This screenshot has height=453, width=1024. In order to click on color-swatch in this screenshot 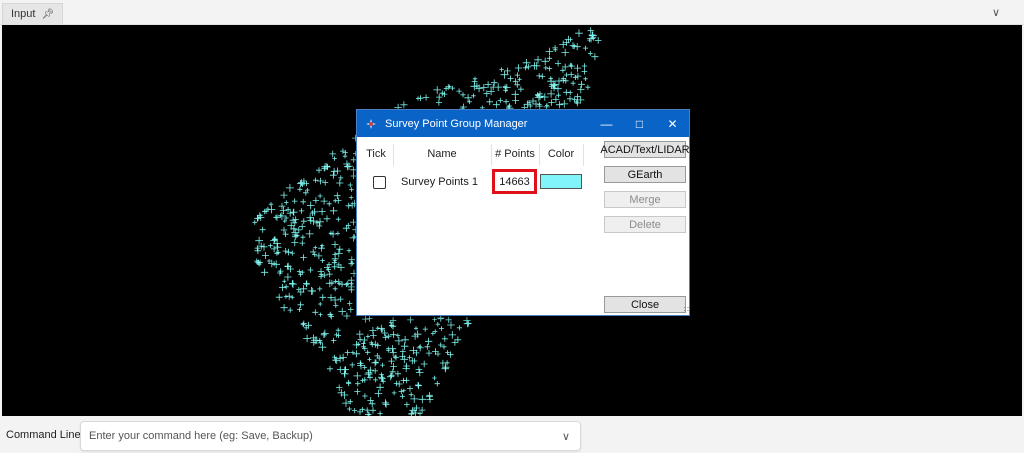, I will do `click(561, 181)`.